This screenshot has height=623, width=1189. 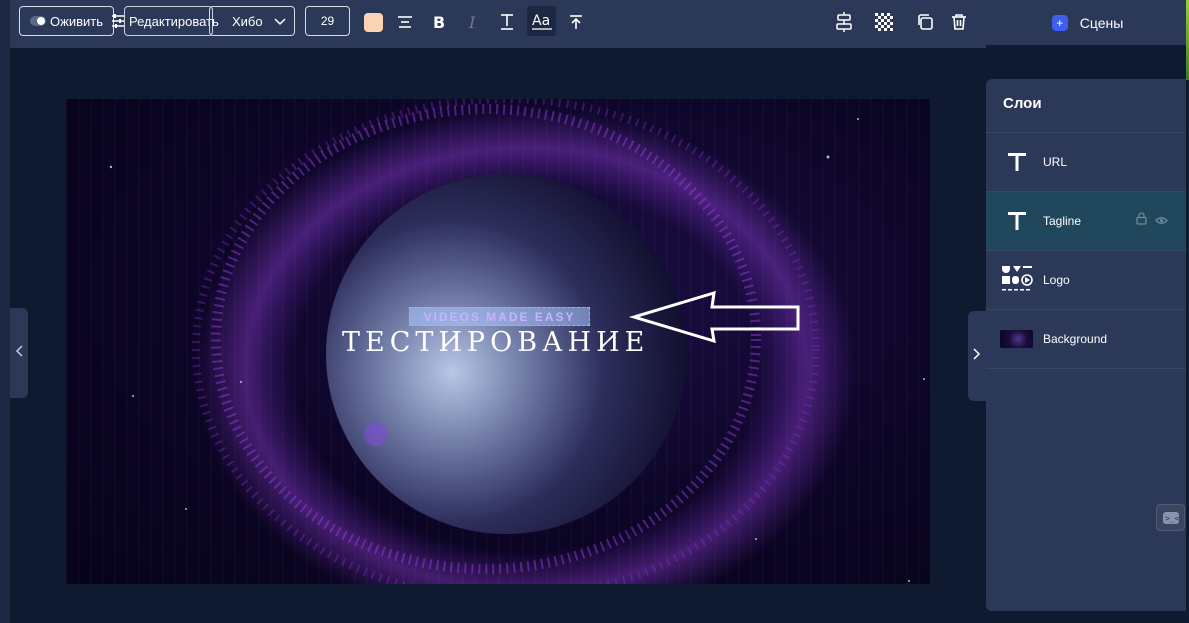 I want to click on layer-item-url: URL, so click(x=1086, y=162).